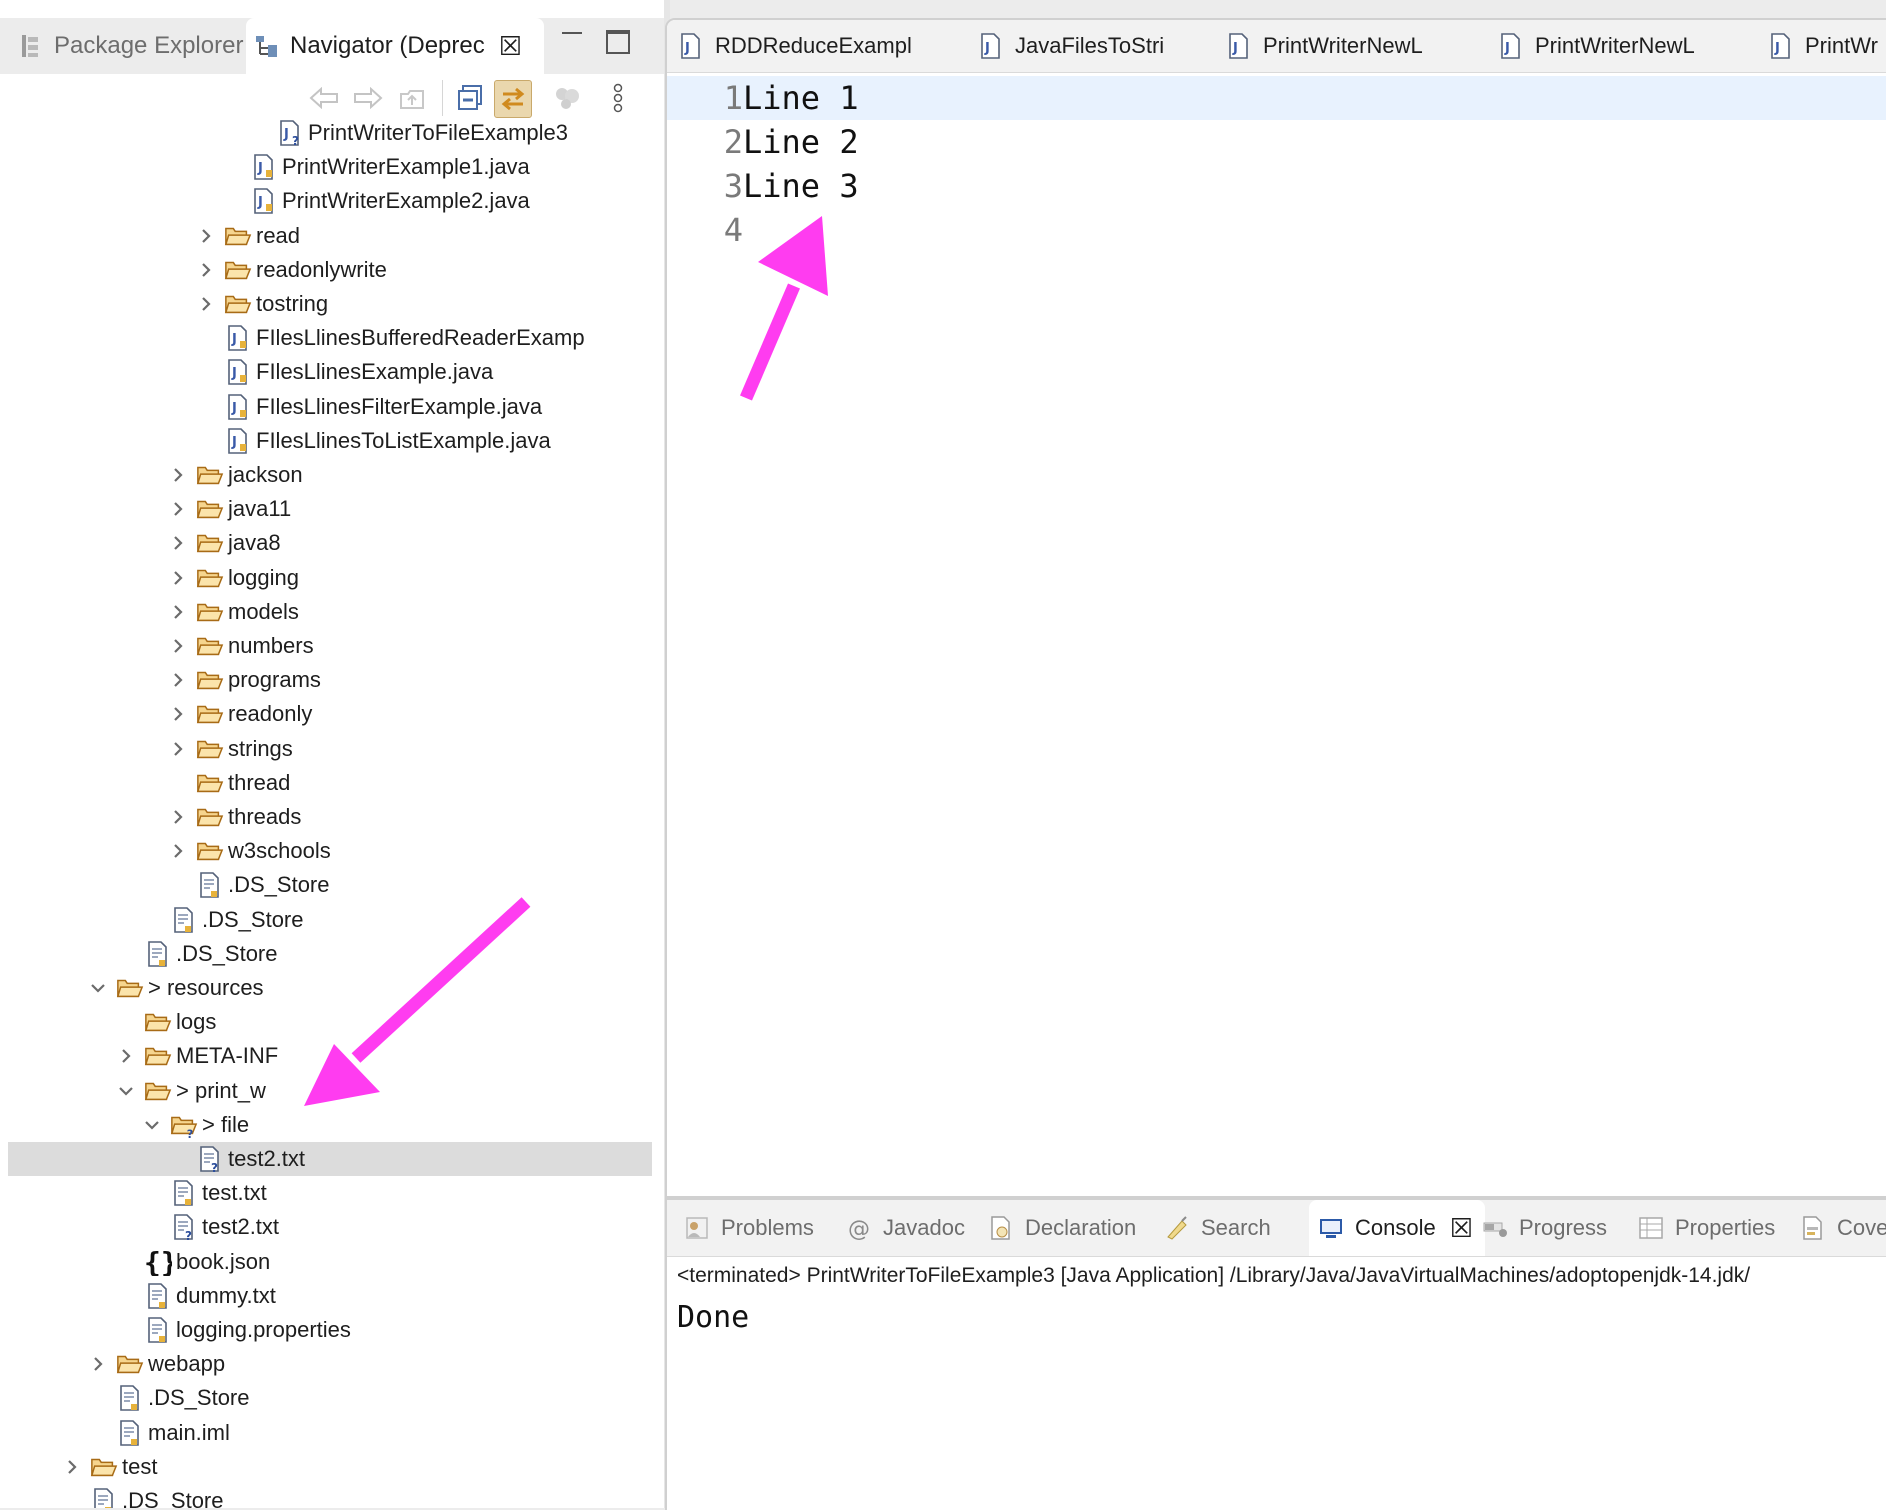 This screenshot has width=1886, height=1510. I want to click on bottom-tab-properties: Properties, so click(1708, 1228).